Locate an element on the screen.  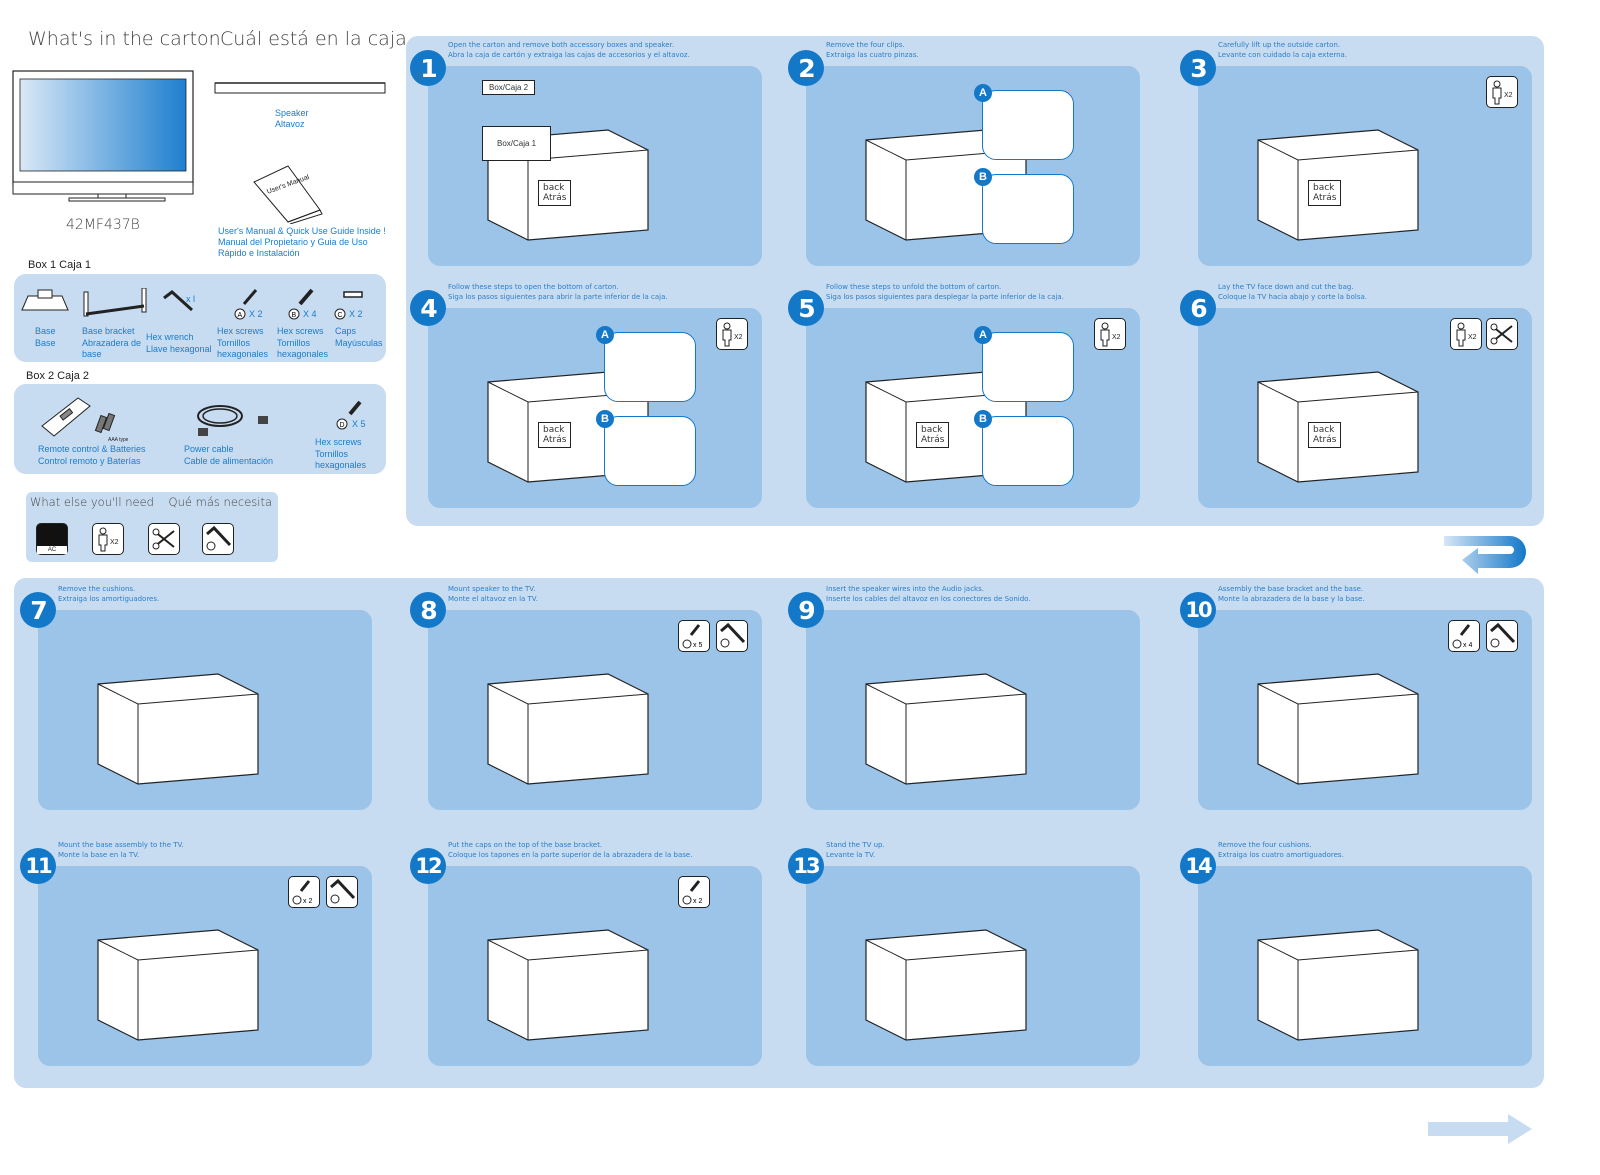
screw-b-icon: x 4 is located at coordinates (1464, 636).